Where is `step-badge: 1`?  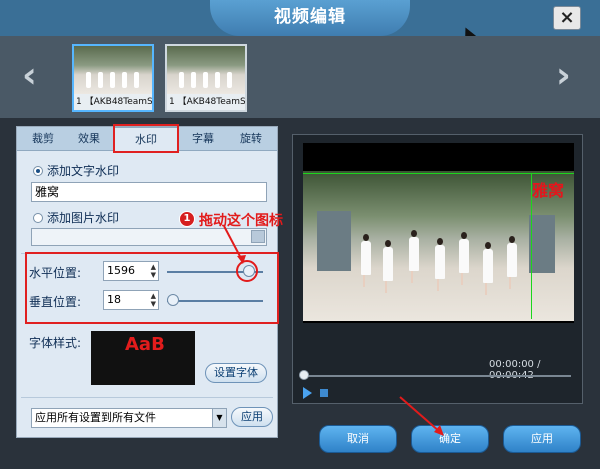
step-badge: 1 is located at coordinates (187, 219).